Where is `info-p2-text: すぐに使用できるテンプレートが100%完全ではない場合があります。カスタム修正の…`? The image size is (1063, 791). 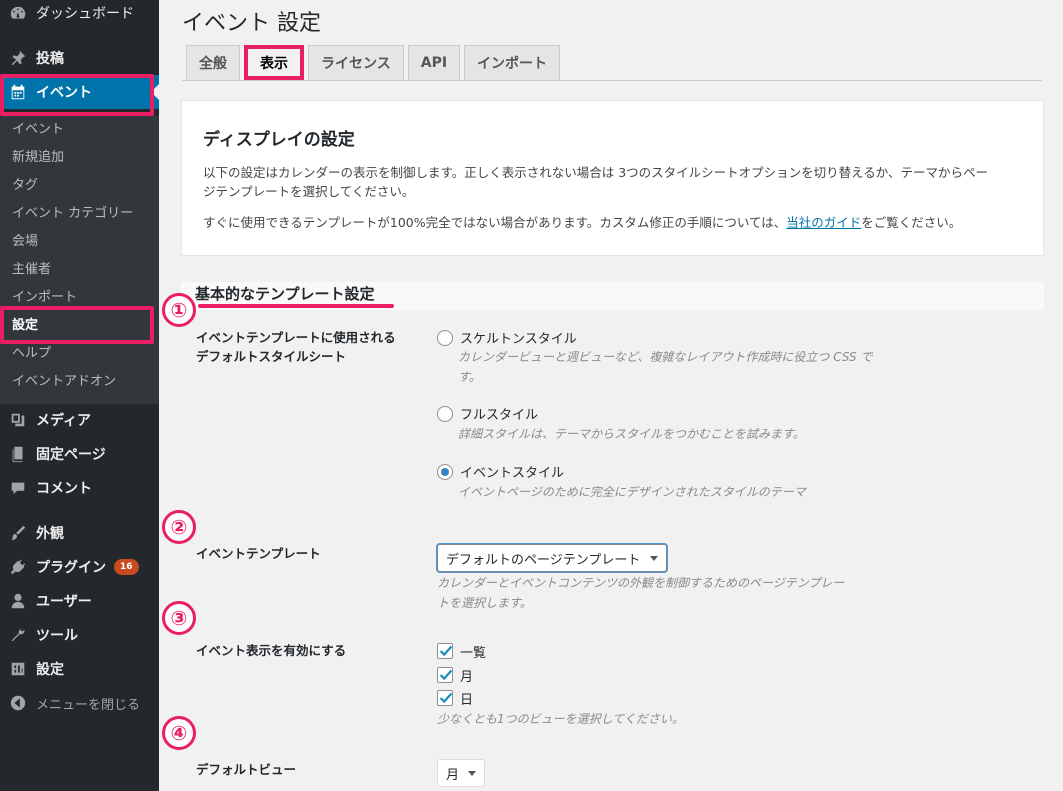
info-p2-text: すぐに使用できるテンプレートが100%完全ではない場合があります。カスタム修正の… is located at coordinates (495, 222).